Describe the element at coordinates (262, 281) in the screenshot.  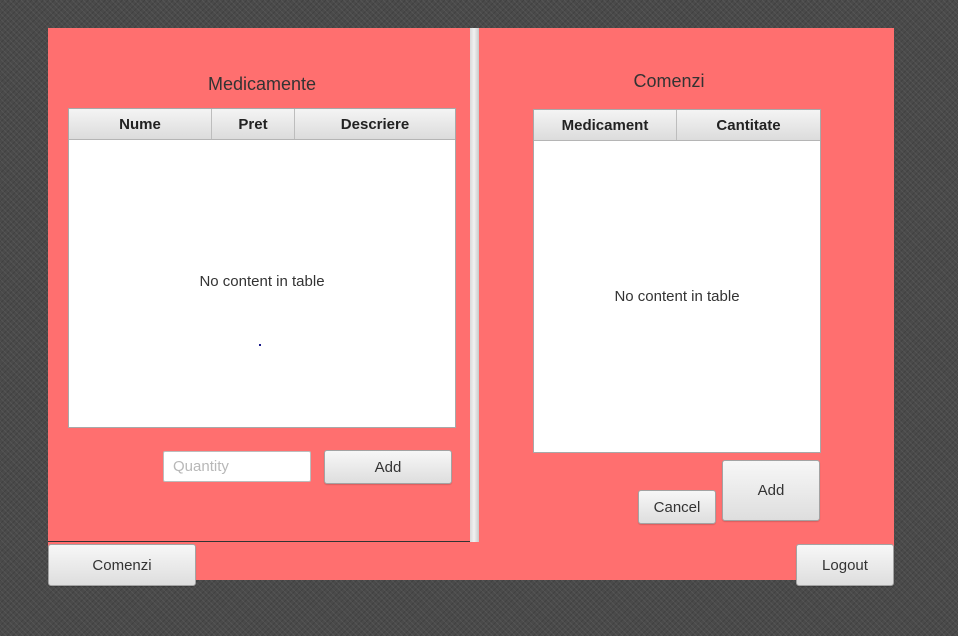
I see `medicamente-empty-message: No content in table` at that location.